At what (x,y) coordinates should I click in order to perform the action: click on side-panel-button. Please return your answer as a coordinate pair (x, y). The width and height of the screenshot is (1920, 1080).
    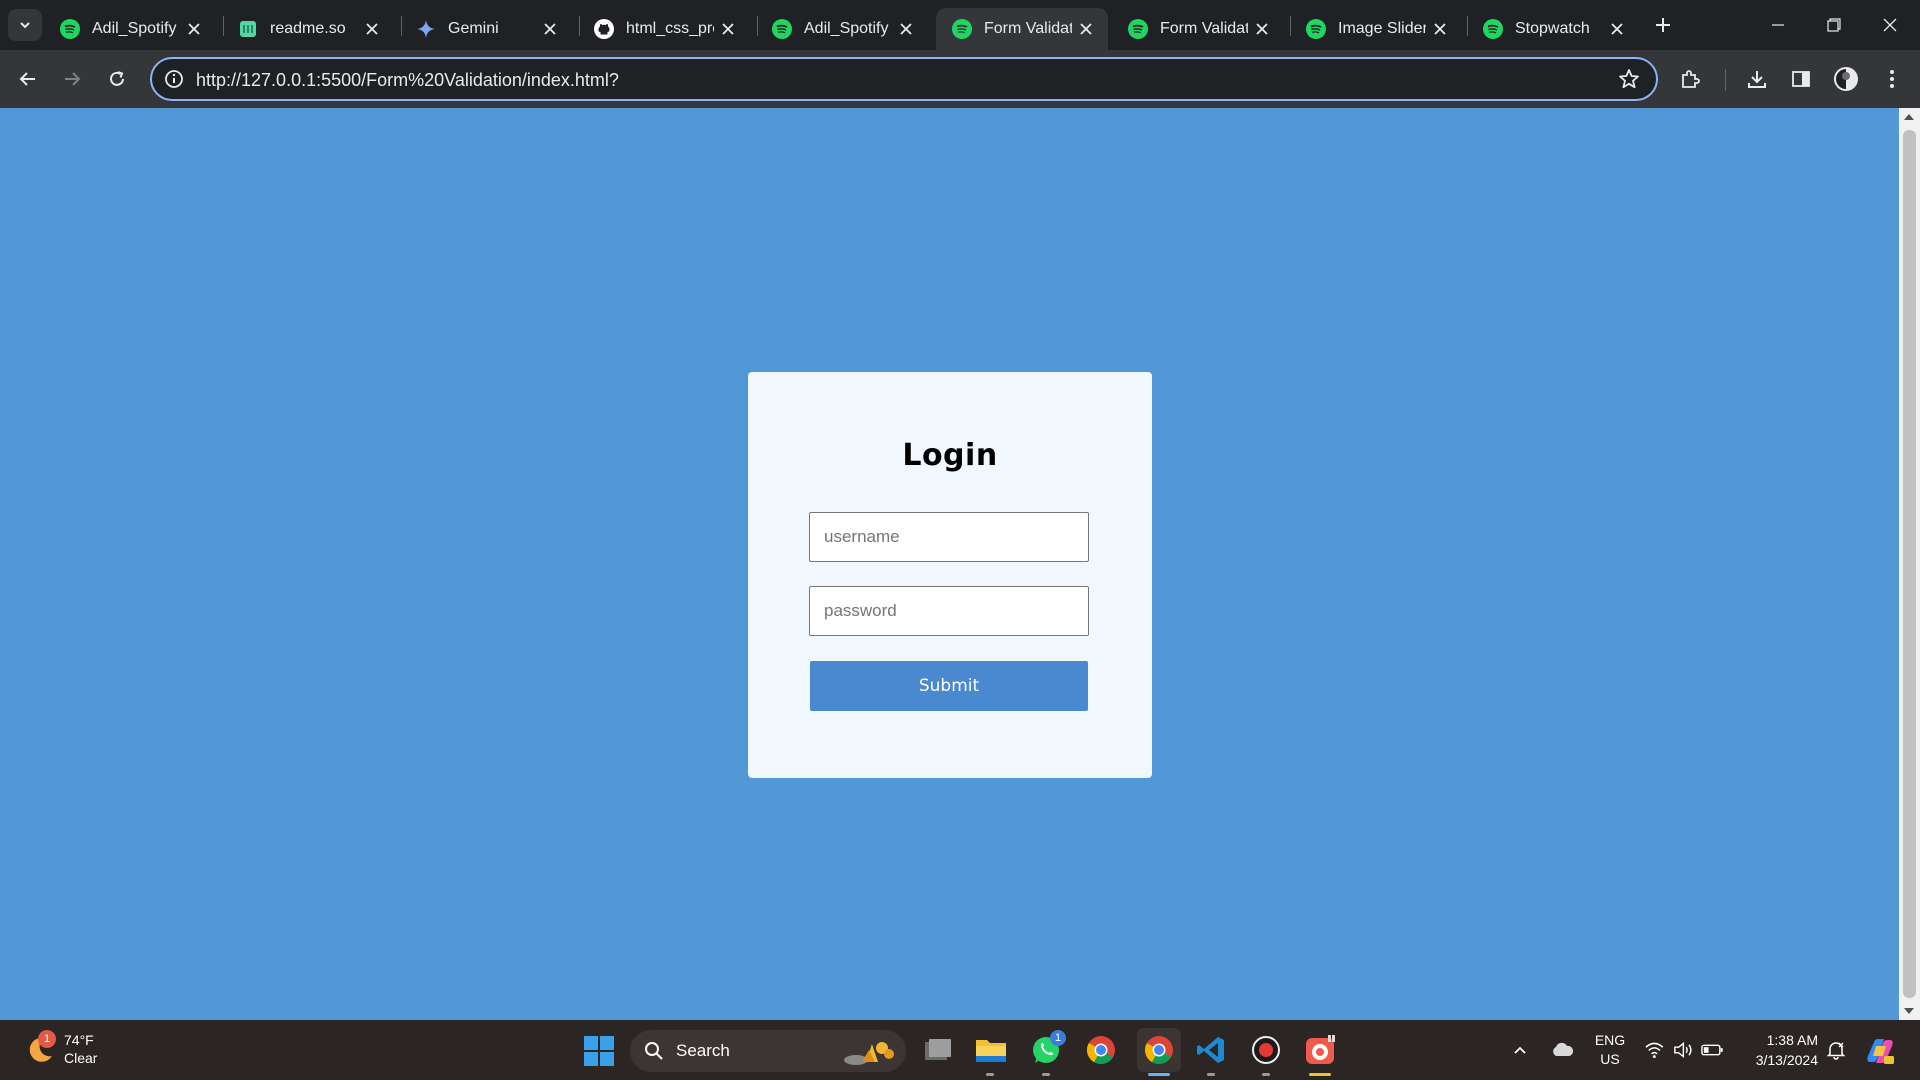
    Looking at the image, I should click on (1801, 79).